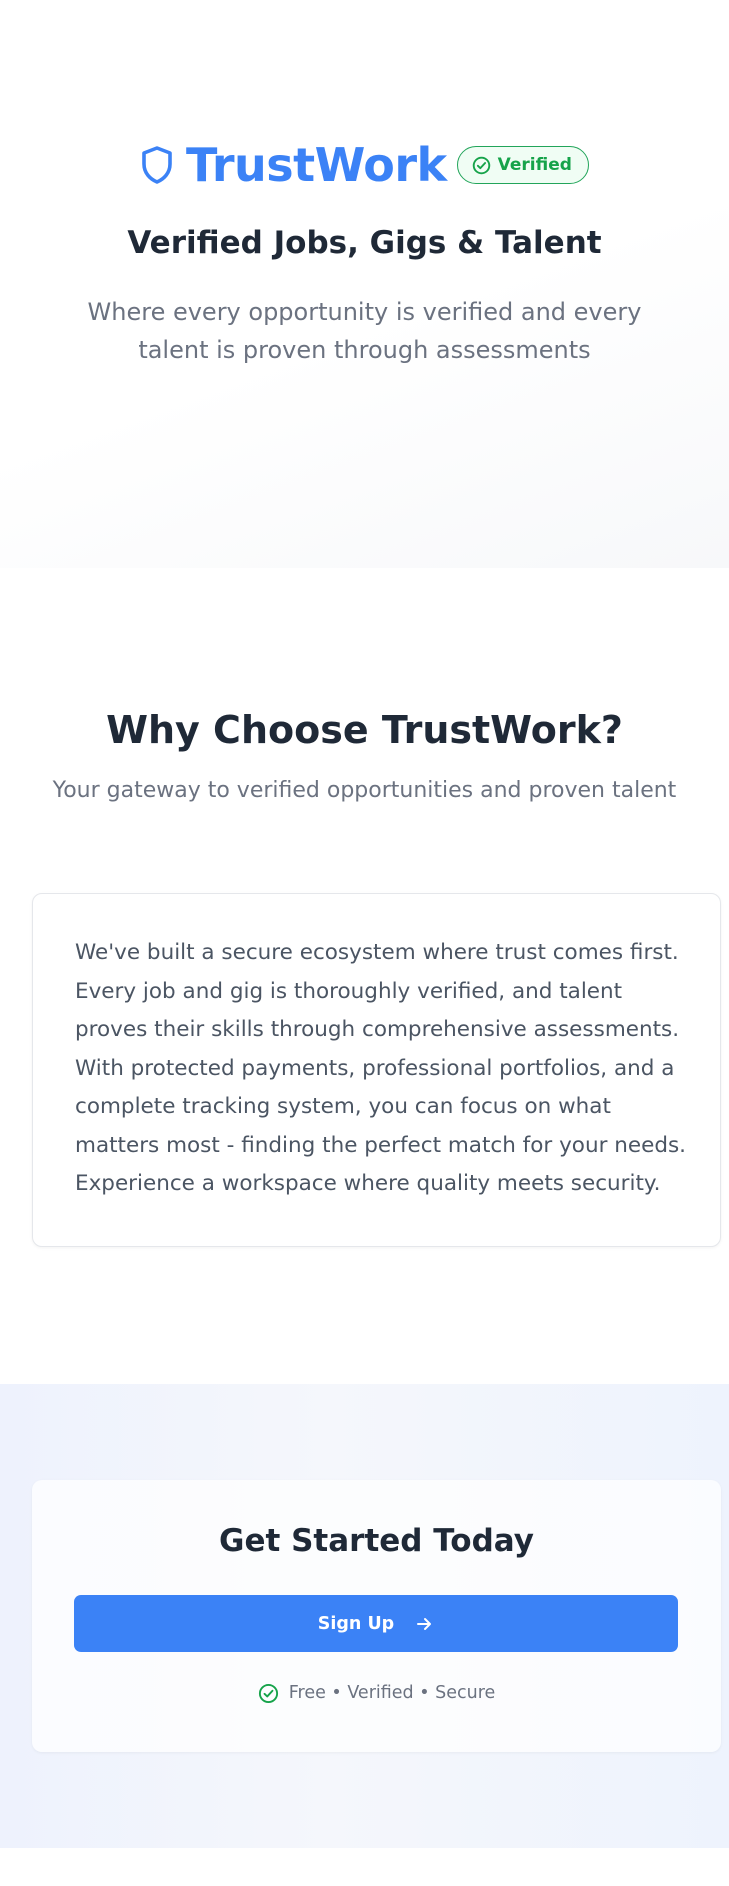 The image size is (729, 1886). I want to click on cta-footnote-text: Free • Verified • Secure, so click(392, 1693).